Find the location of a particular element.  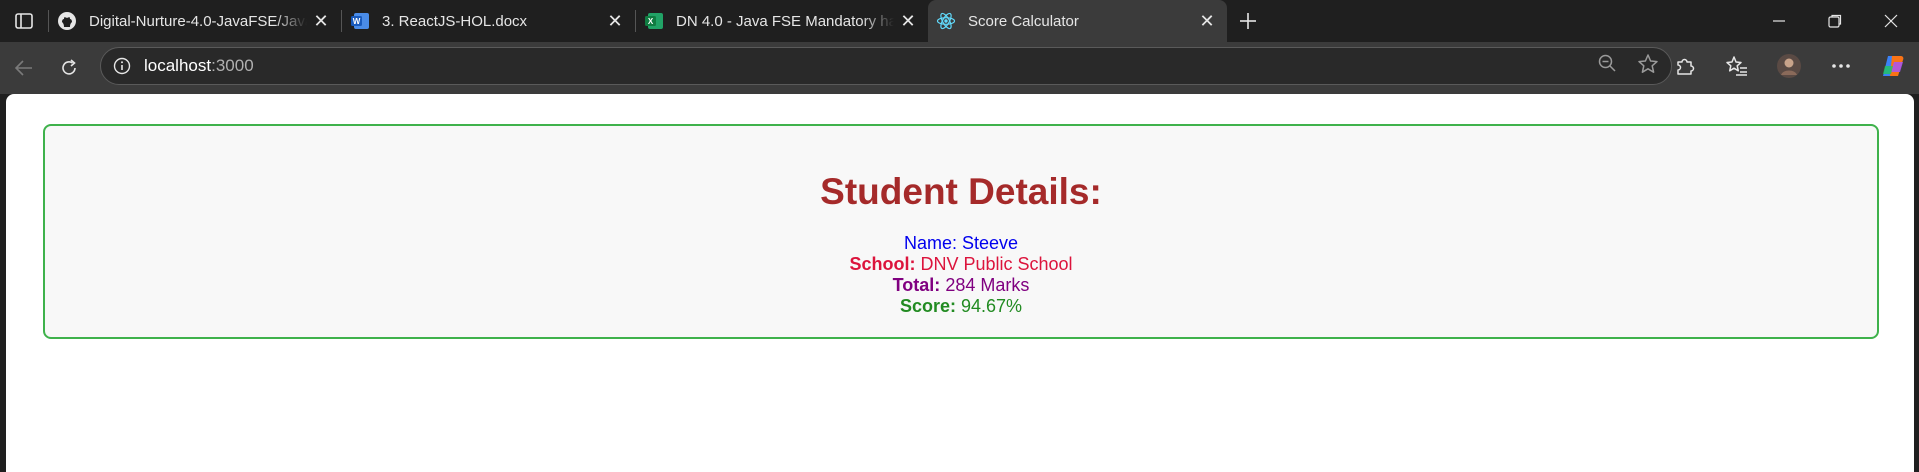

total-value: 284 Marks is located at coordinates (987, 285).